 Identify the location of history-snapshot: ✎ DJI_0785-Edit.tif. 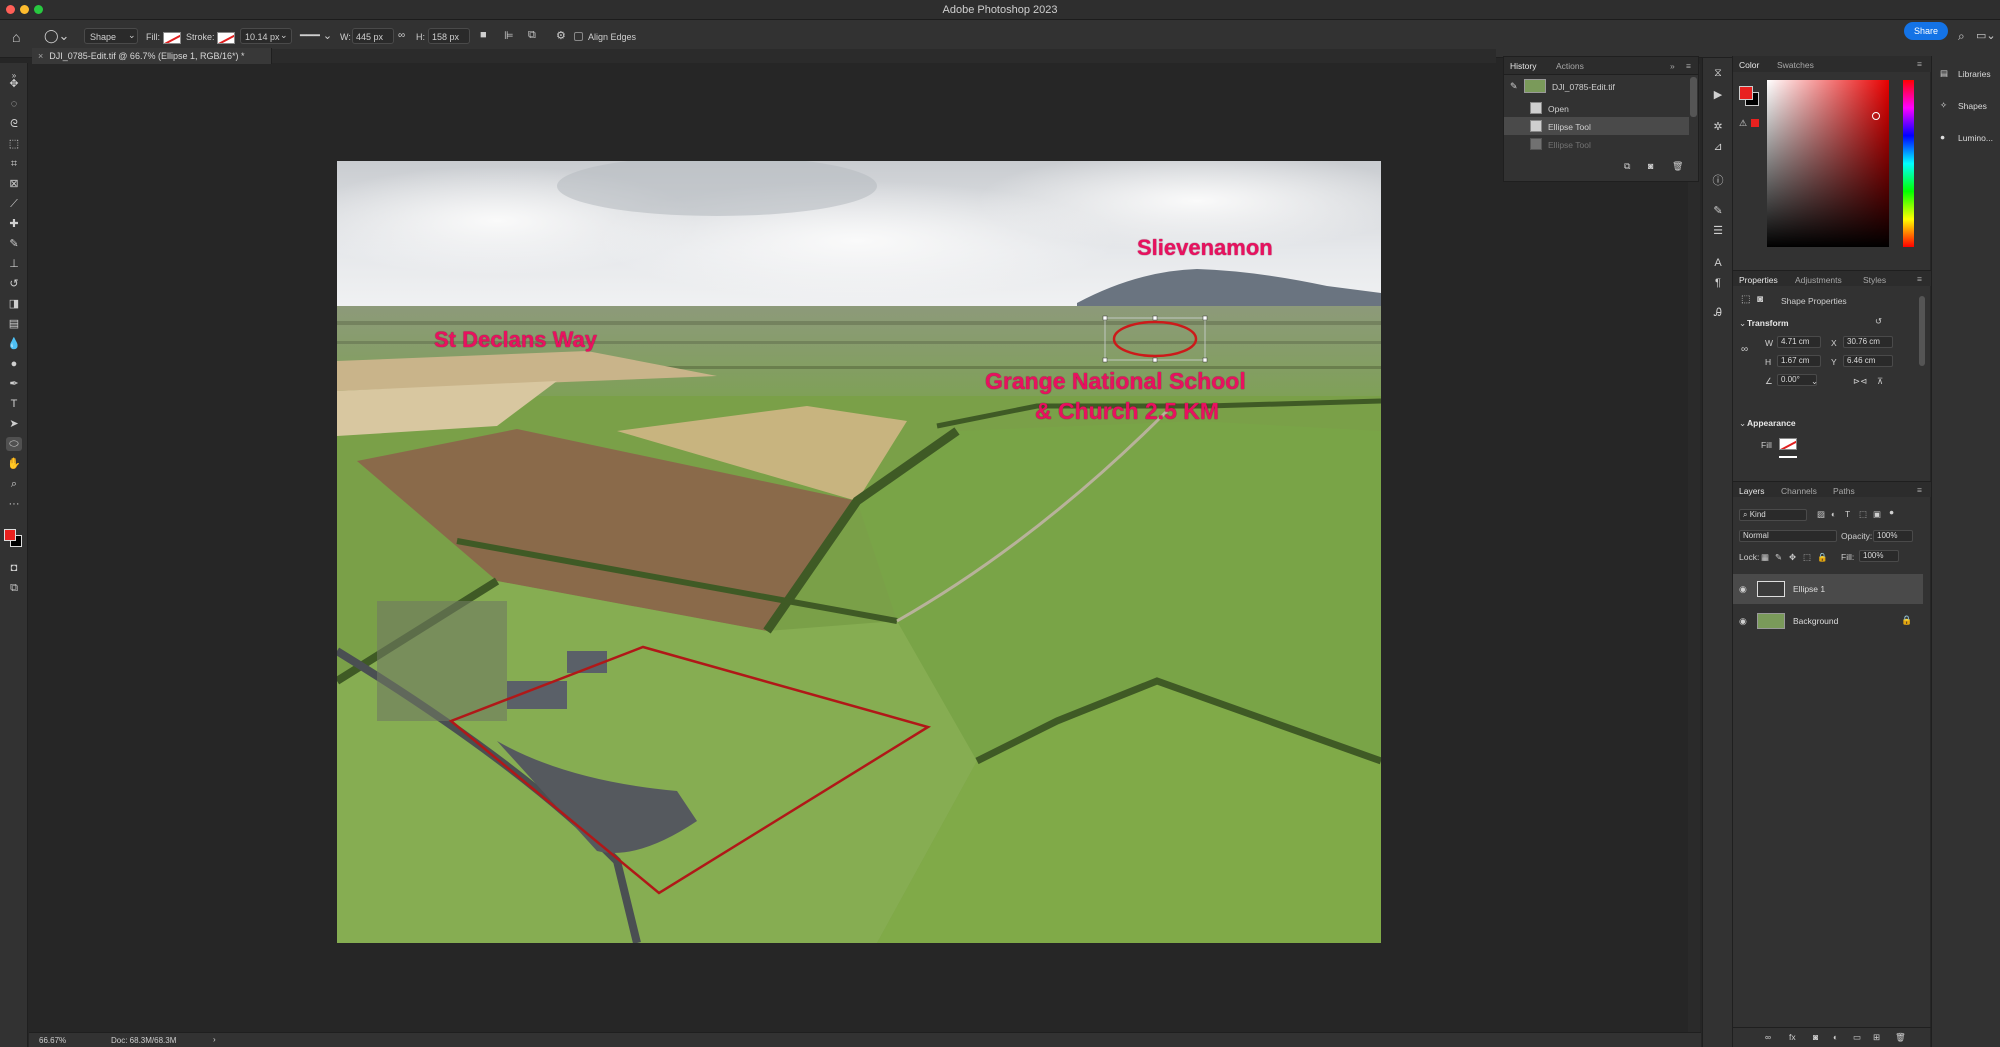
(1596, 86).